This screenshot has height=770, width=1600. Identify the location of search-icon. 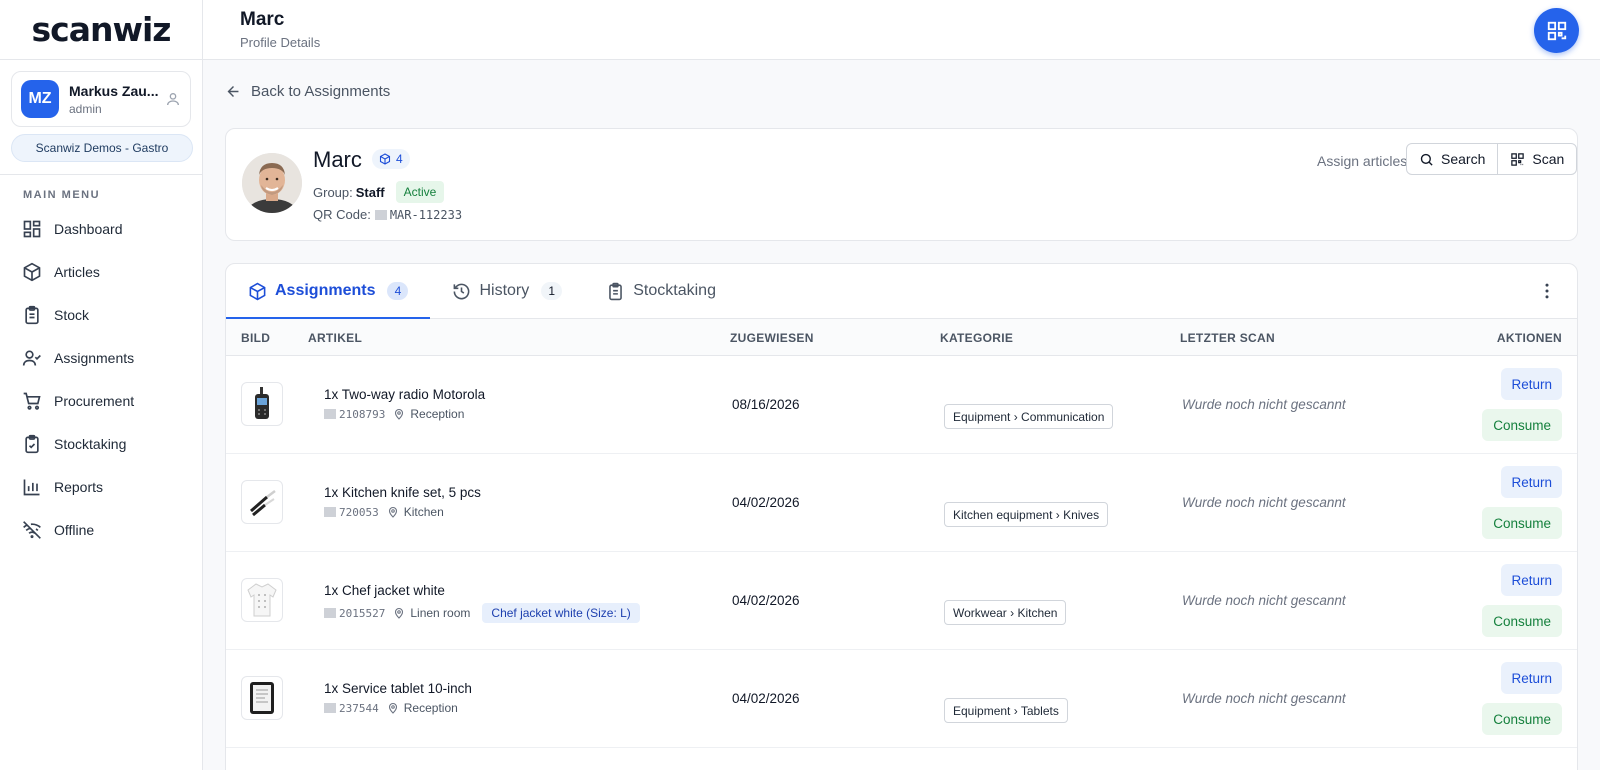
(1426, 159).